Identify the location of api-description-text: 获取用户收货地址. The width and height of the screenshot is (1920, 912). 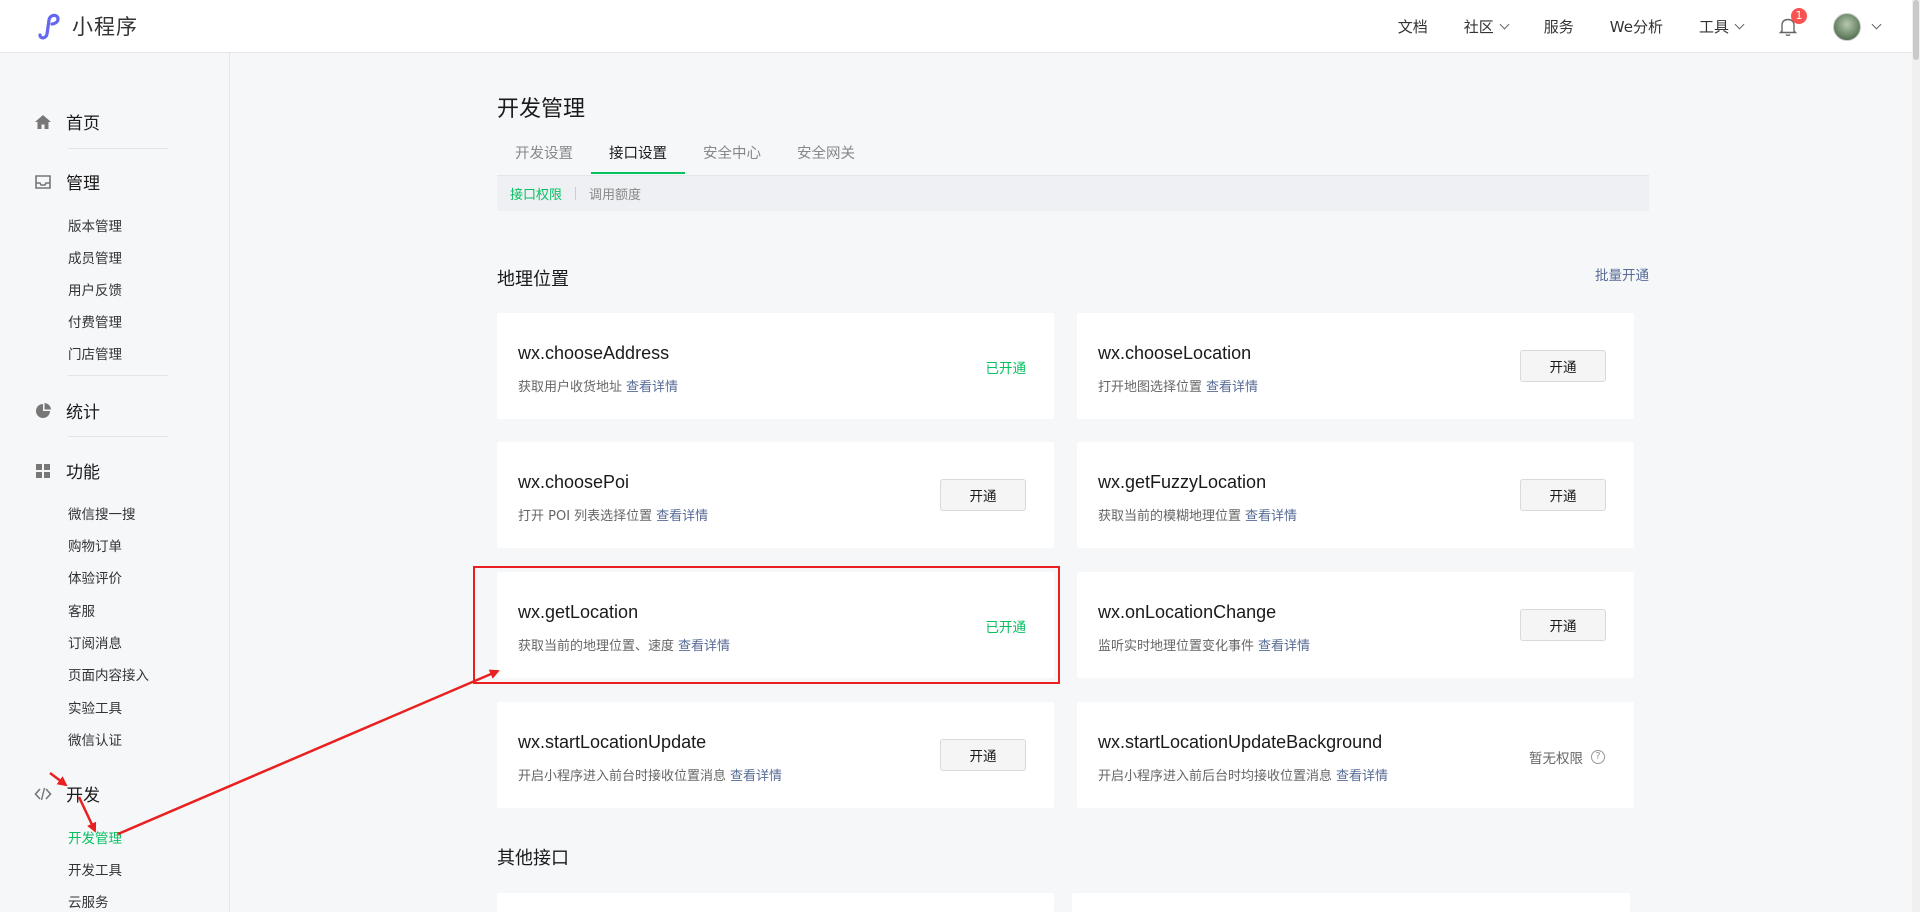
(570, 387).